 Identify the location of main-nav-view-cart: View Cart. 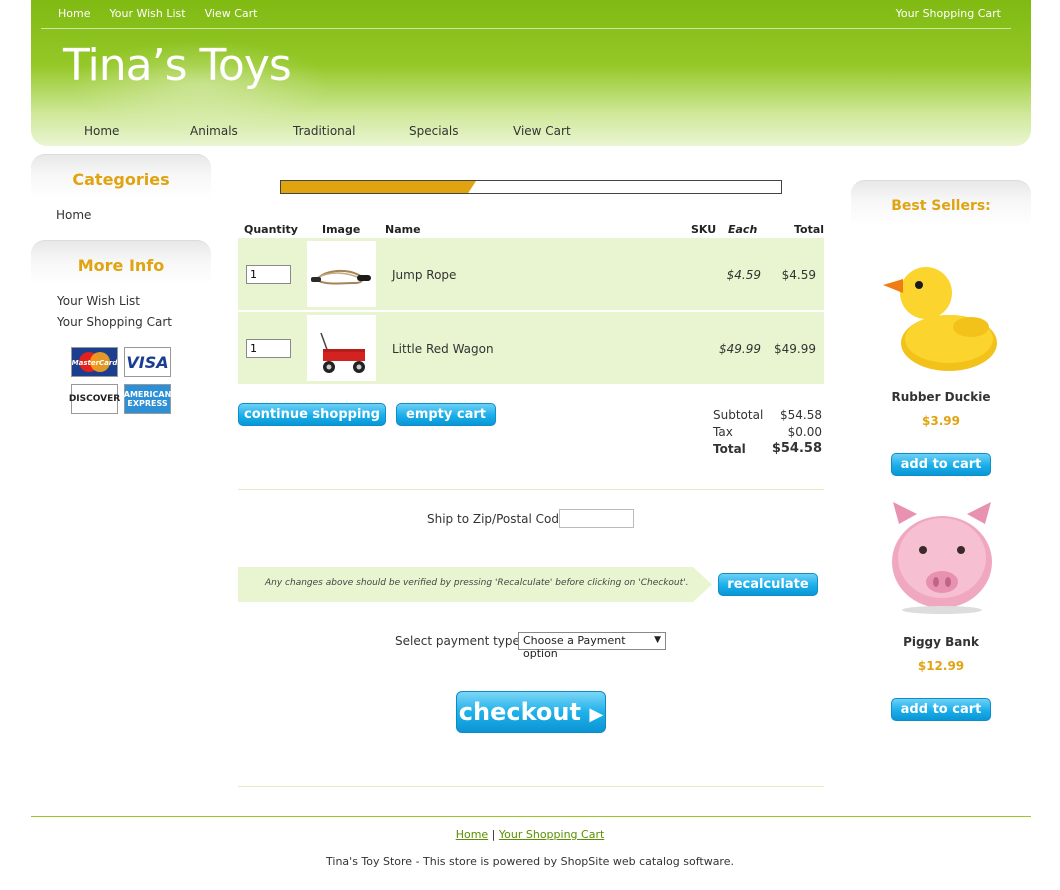
(542, 131).